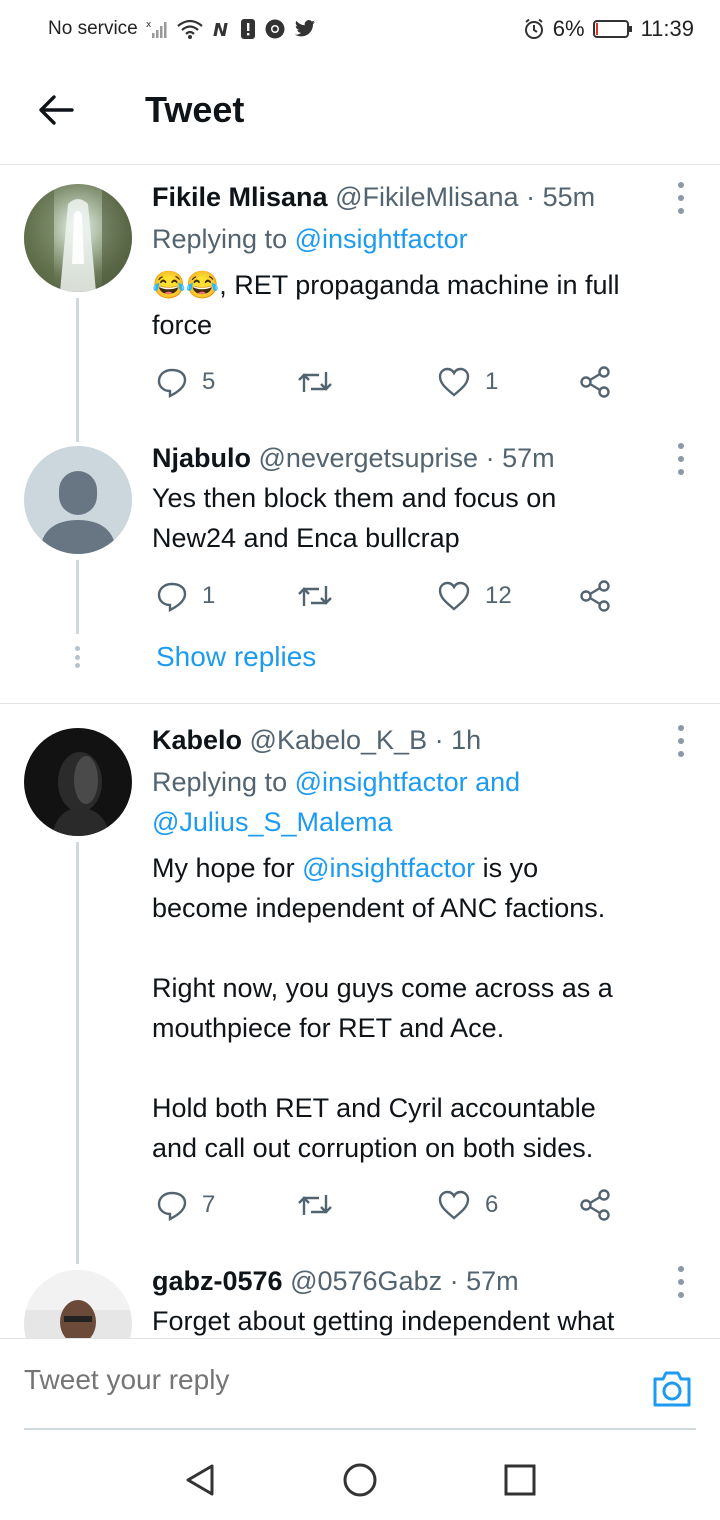  Describe the element at coordinates (201, 458) in the screenshot. I see `author-name: Njabulo` at that location.